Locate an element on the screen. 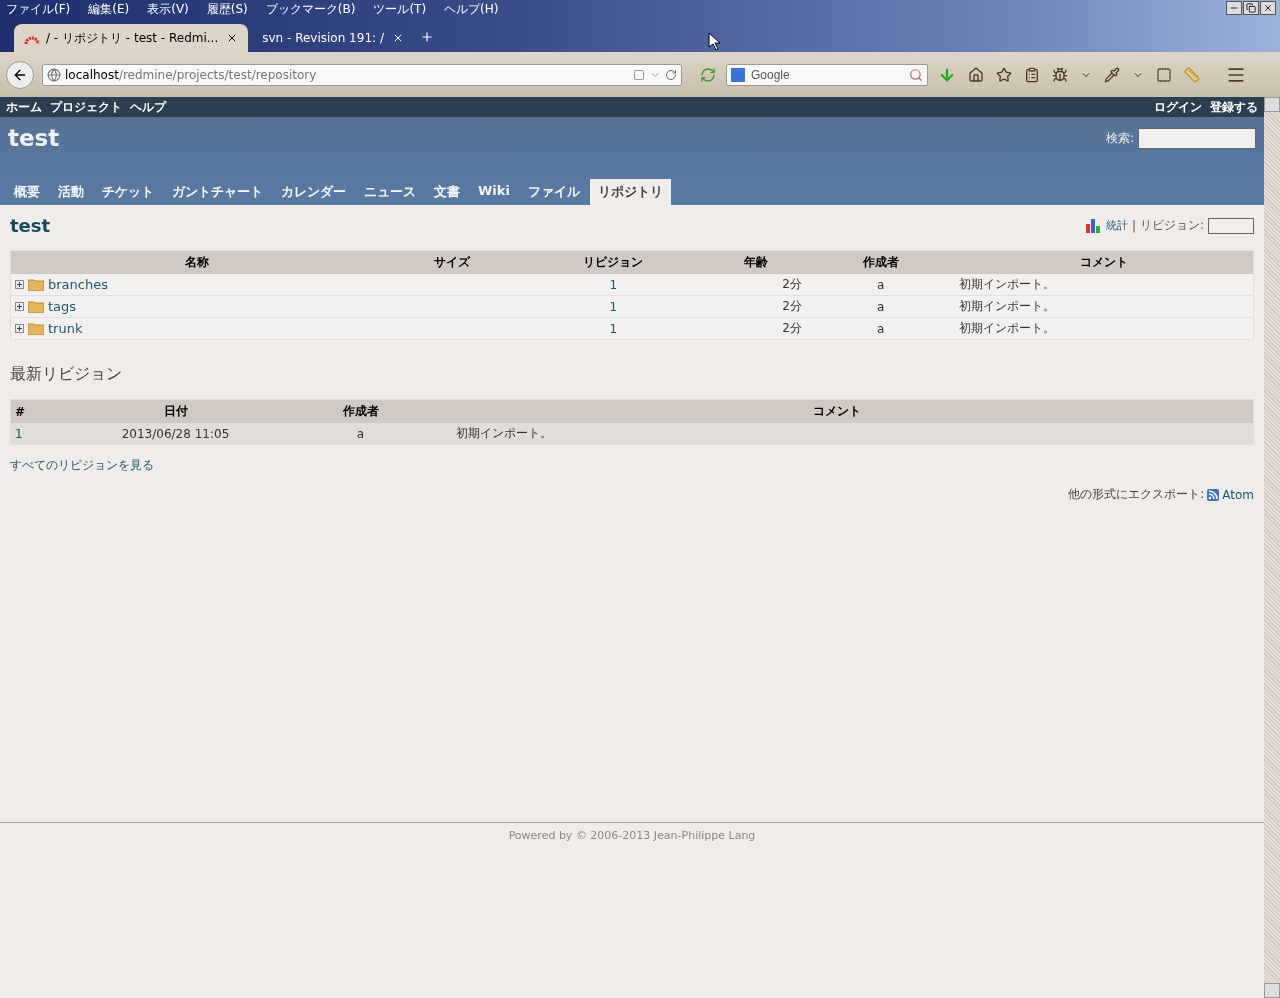  page-title: test is located at coordinates (30, 225).